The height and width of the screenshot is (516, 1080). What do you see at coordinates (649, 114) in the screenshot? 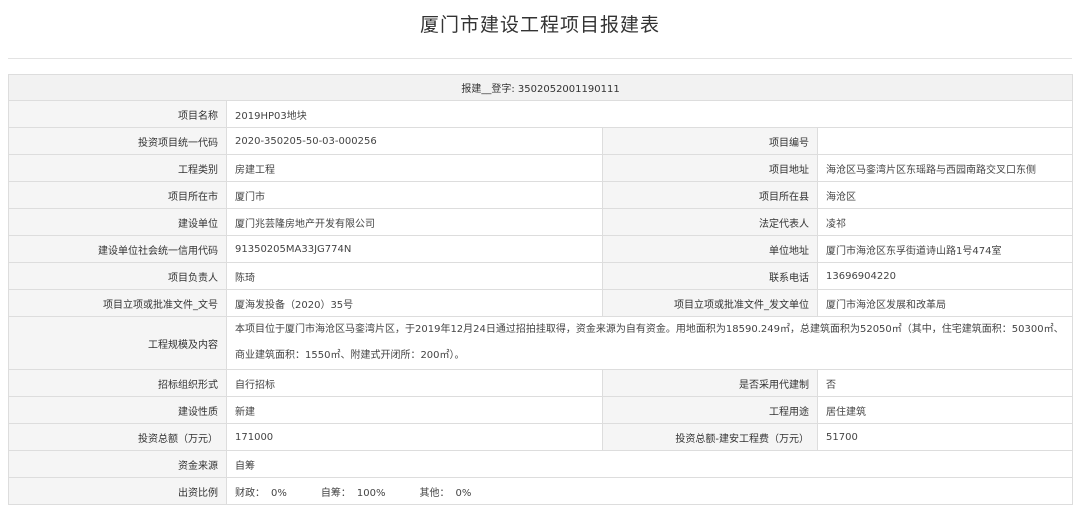
I see `project-name-value: 2019HP03地块` at bounding box center [649, 114].